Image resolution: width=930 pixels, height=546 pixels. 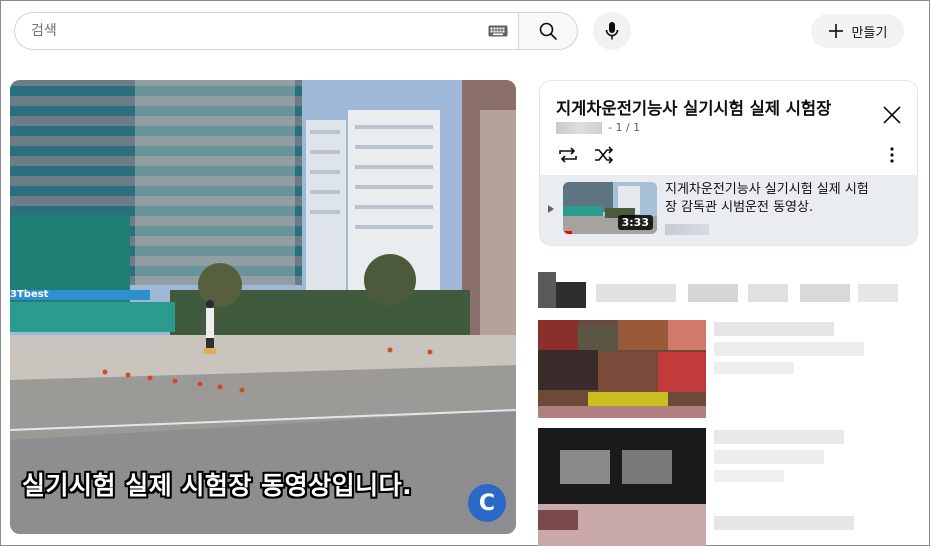 I want to click on playlist-item-channel-blurred, so click(x=687, y=229).